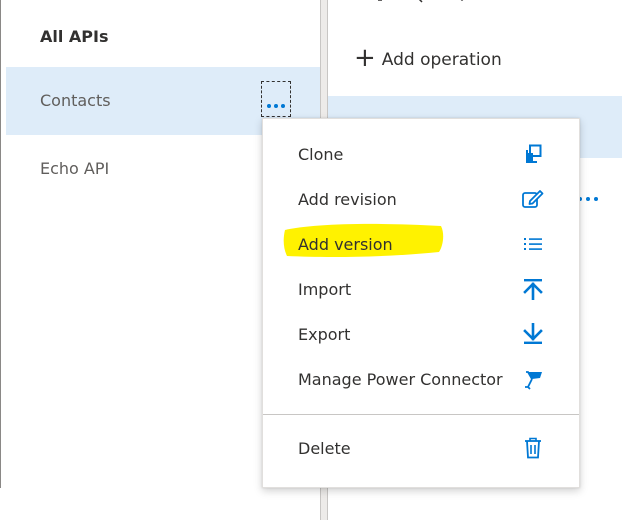 Image resolution: width=622 pixels, height=520 pixels. I want to click on clone-icon, so click(533, 154).